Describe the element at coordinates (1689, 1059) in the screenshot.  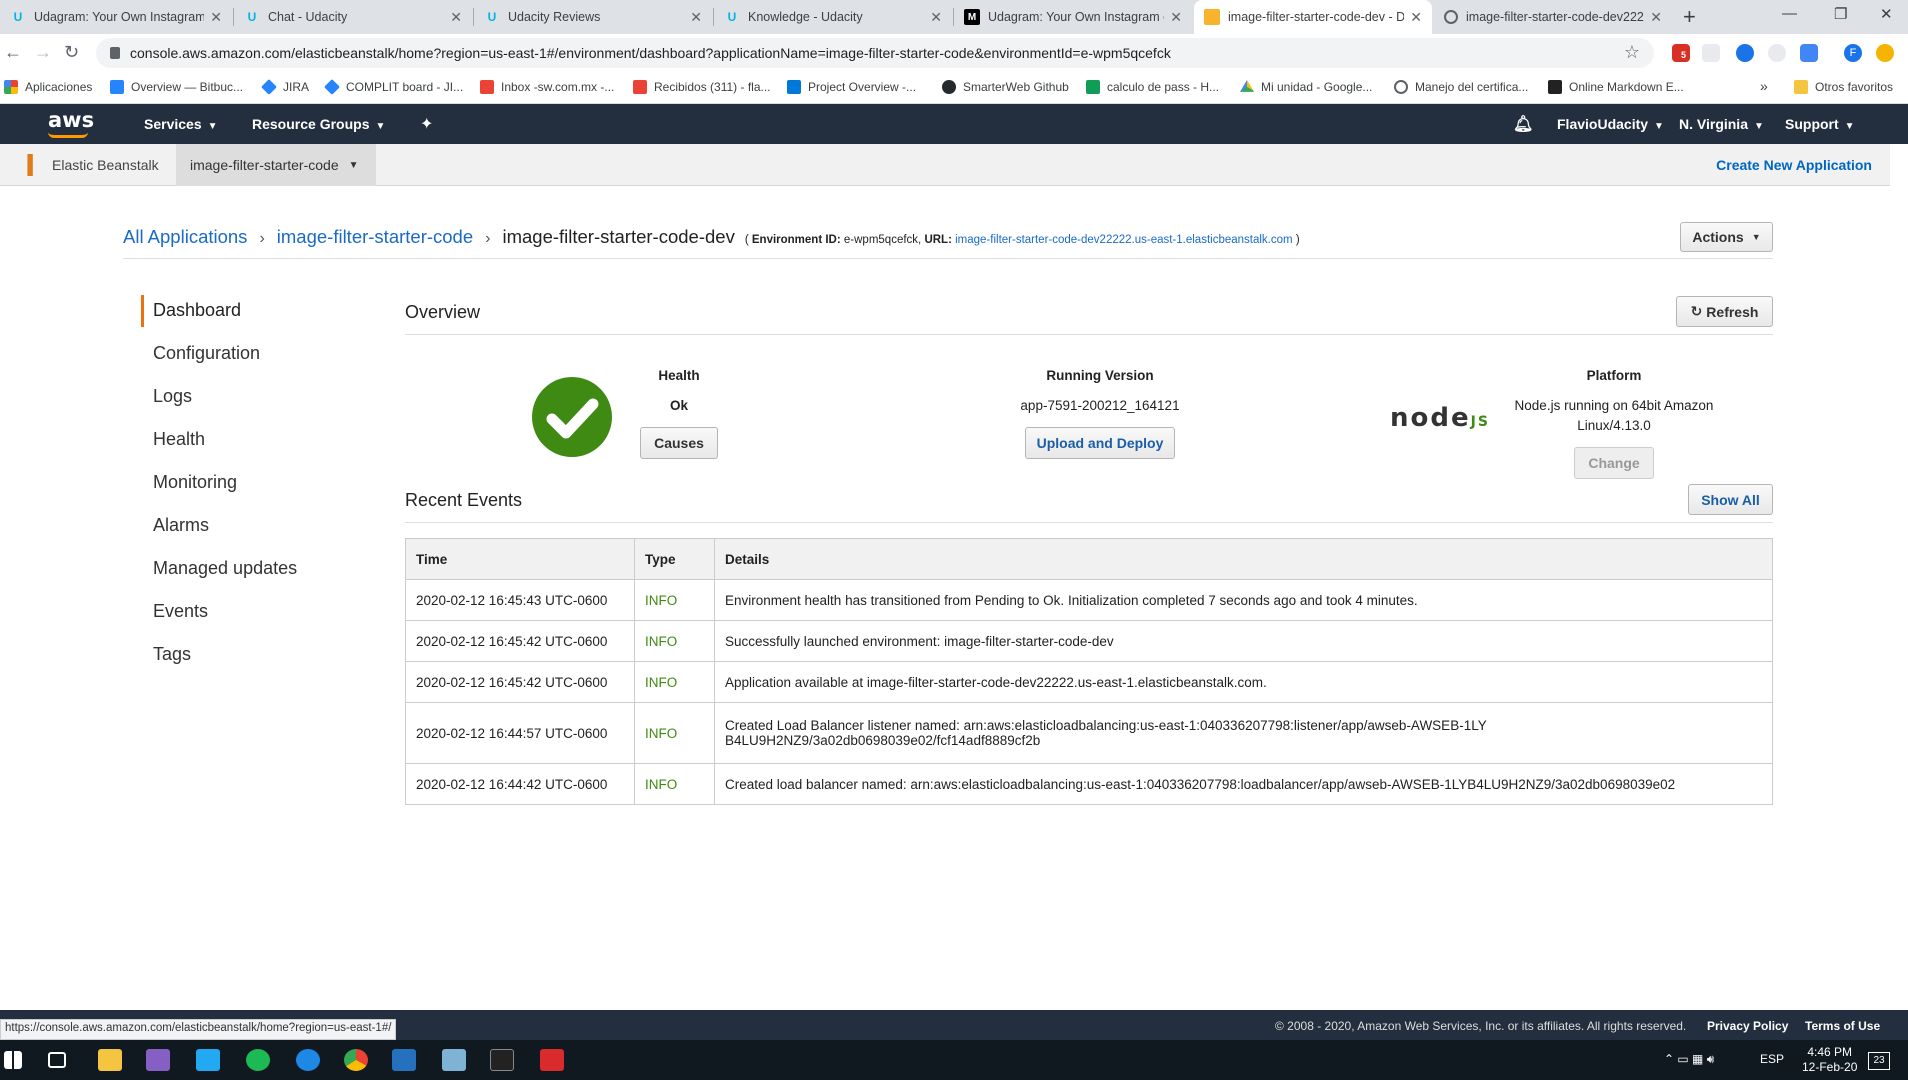
I see `tray-icons: ⌃ ▭ ▦ 🔊︎` at that location.